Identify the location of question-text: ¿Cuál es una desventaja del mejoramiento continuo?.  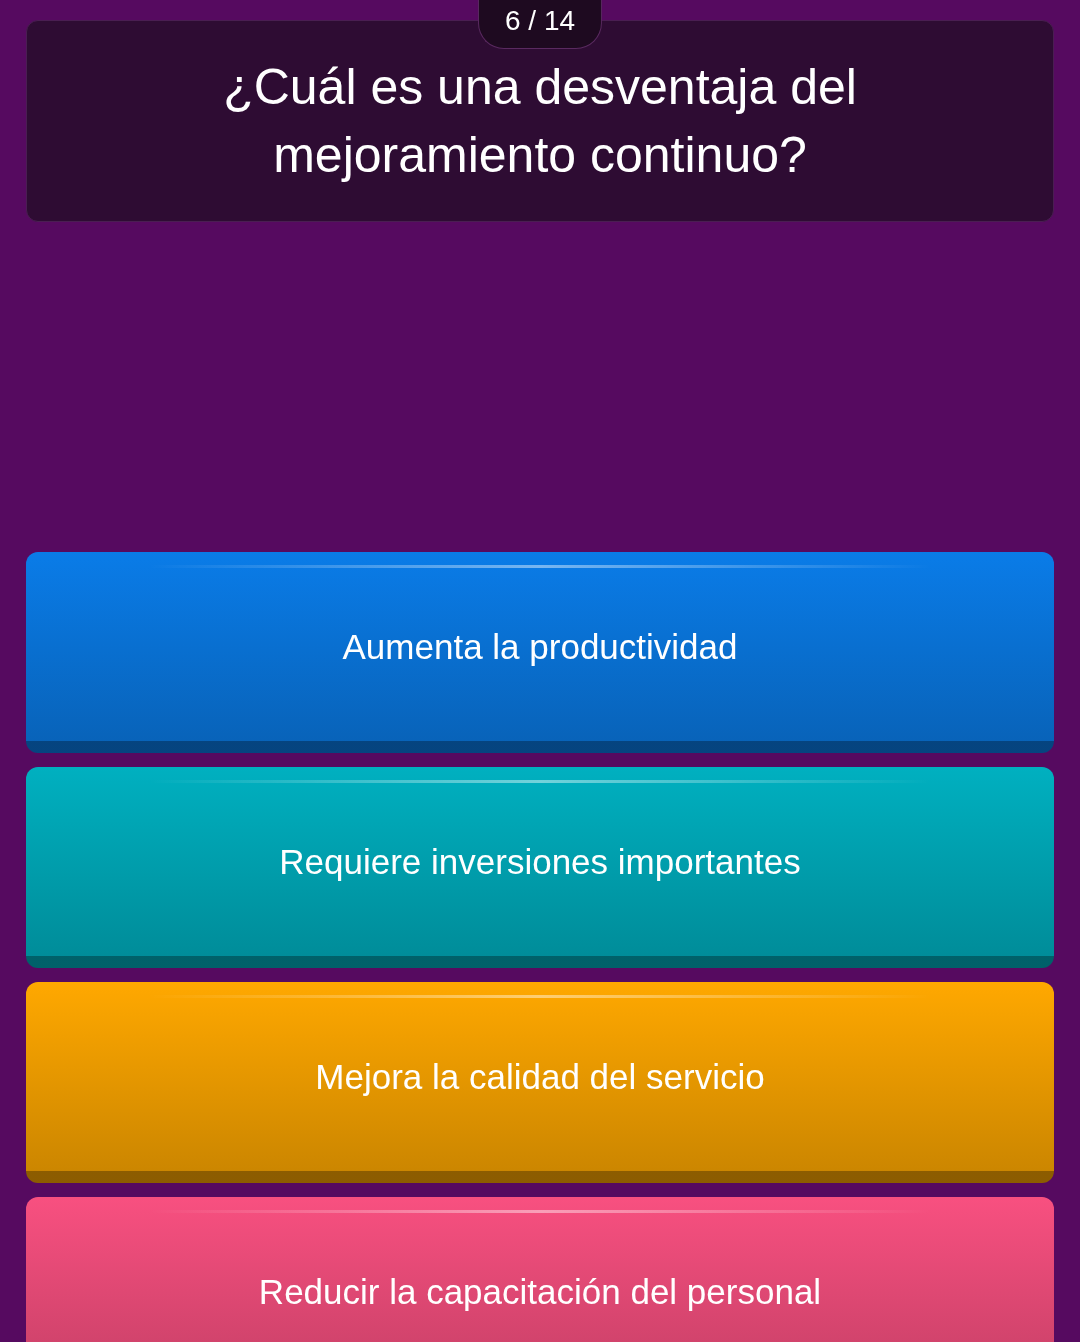
(540, 121).